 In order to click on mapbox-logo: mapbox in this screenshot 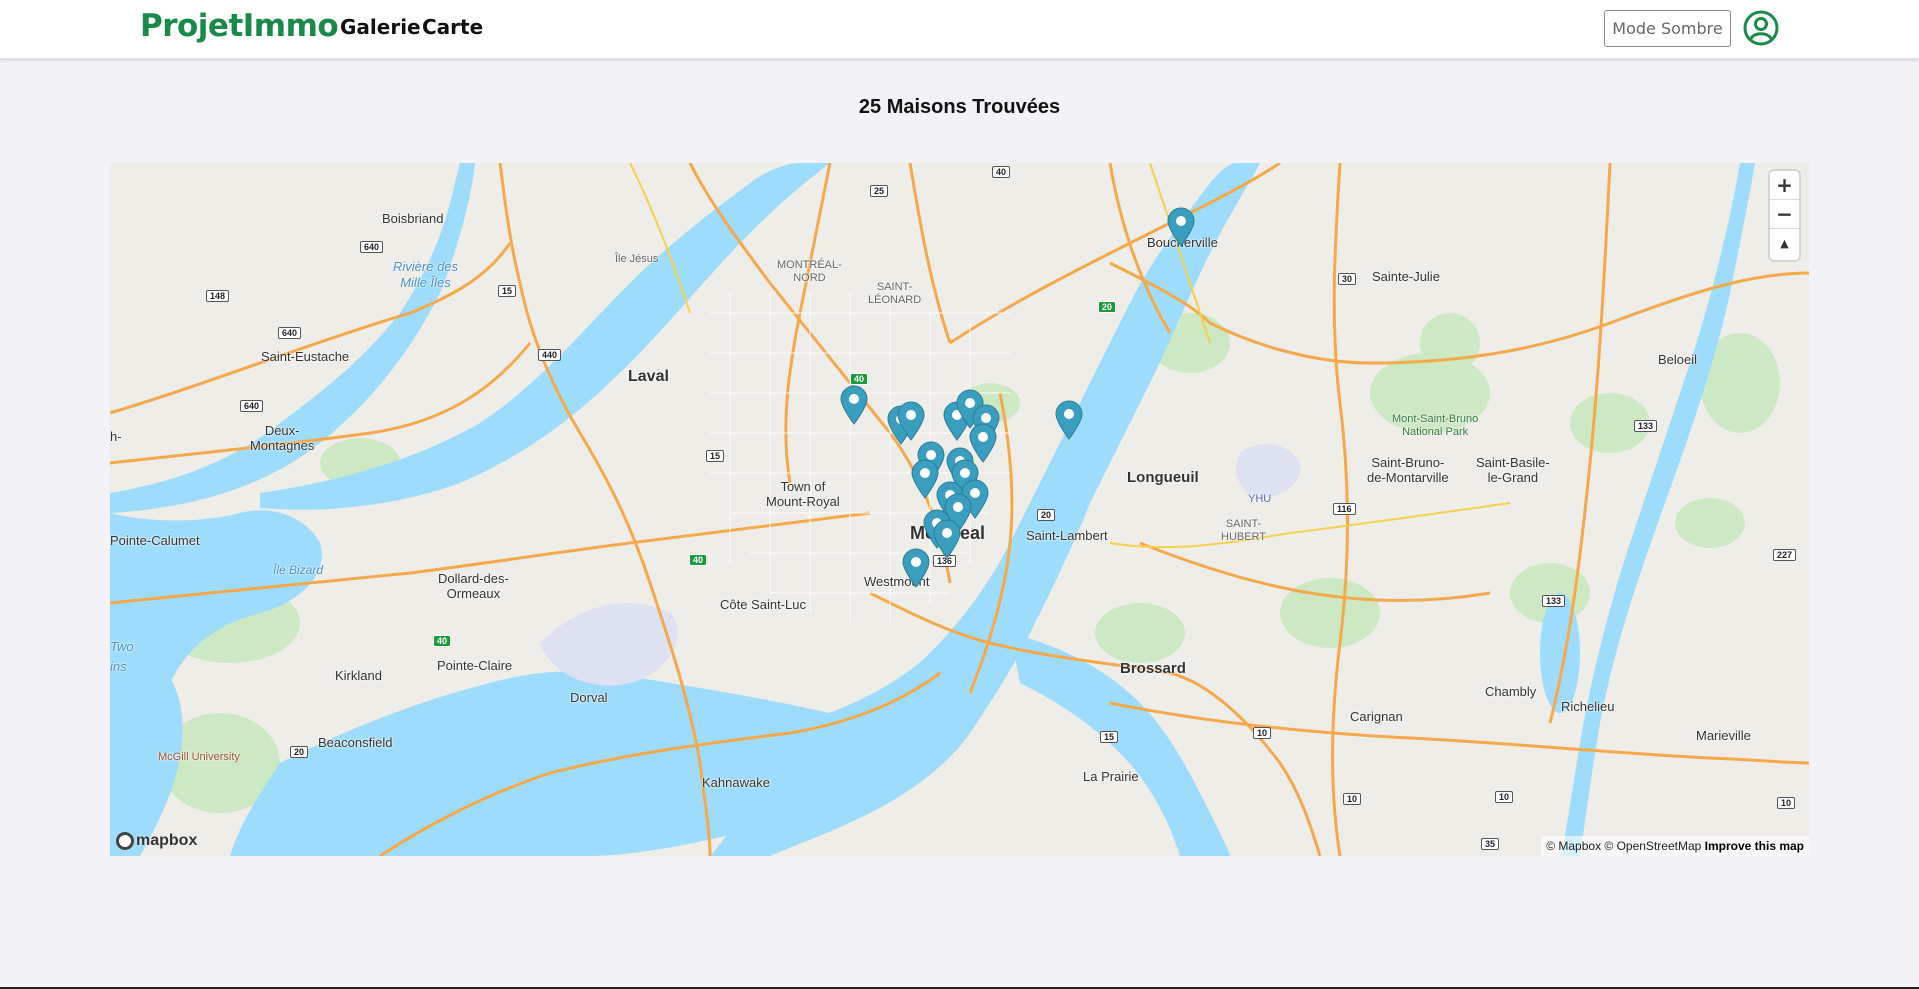, I will do `click(156, 841)`.